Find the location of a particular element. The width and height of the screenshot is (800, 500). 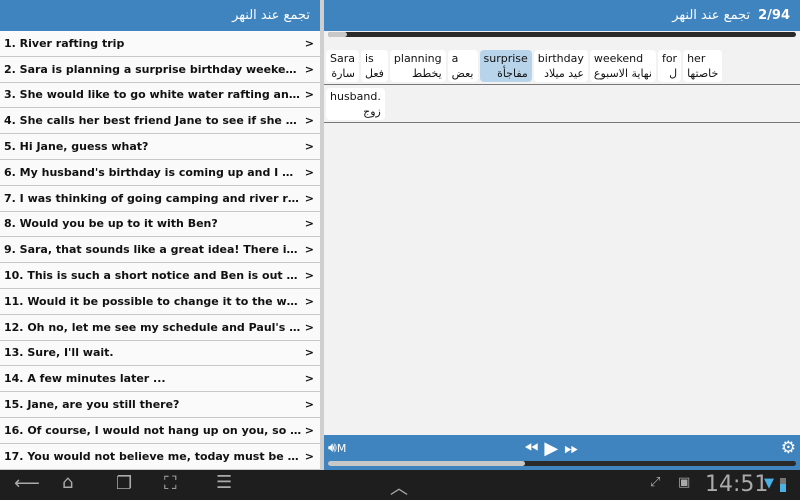

list-item: 14. A few minutes later ... > is located at coordinates (160, 379).